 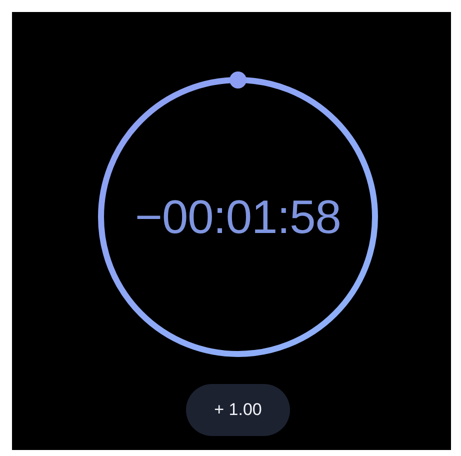 I want to click on add-time-button: + 1.00, so click(x=238, y=410).